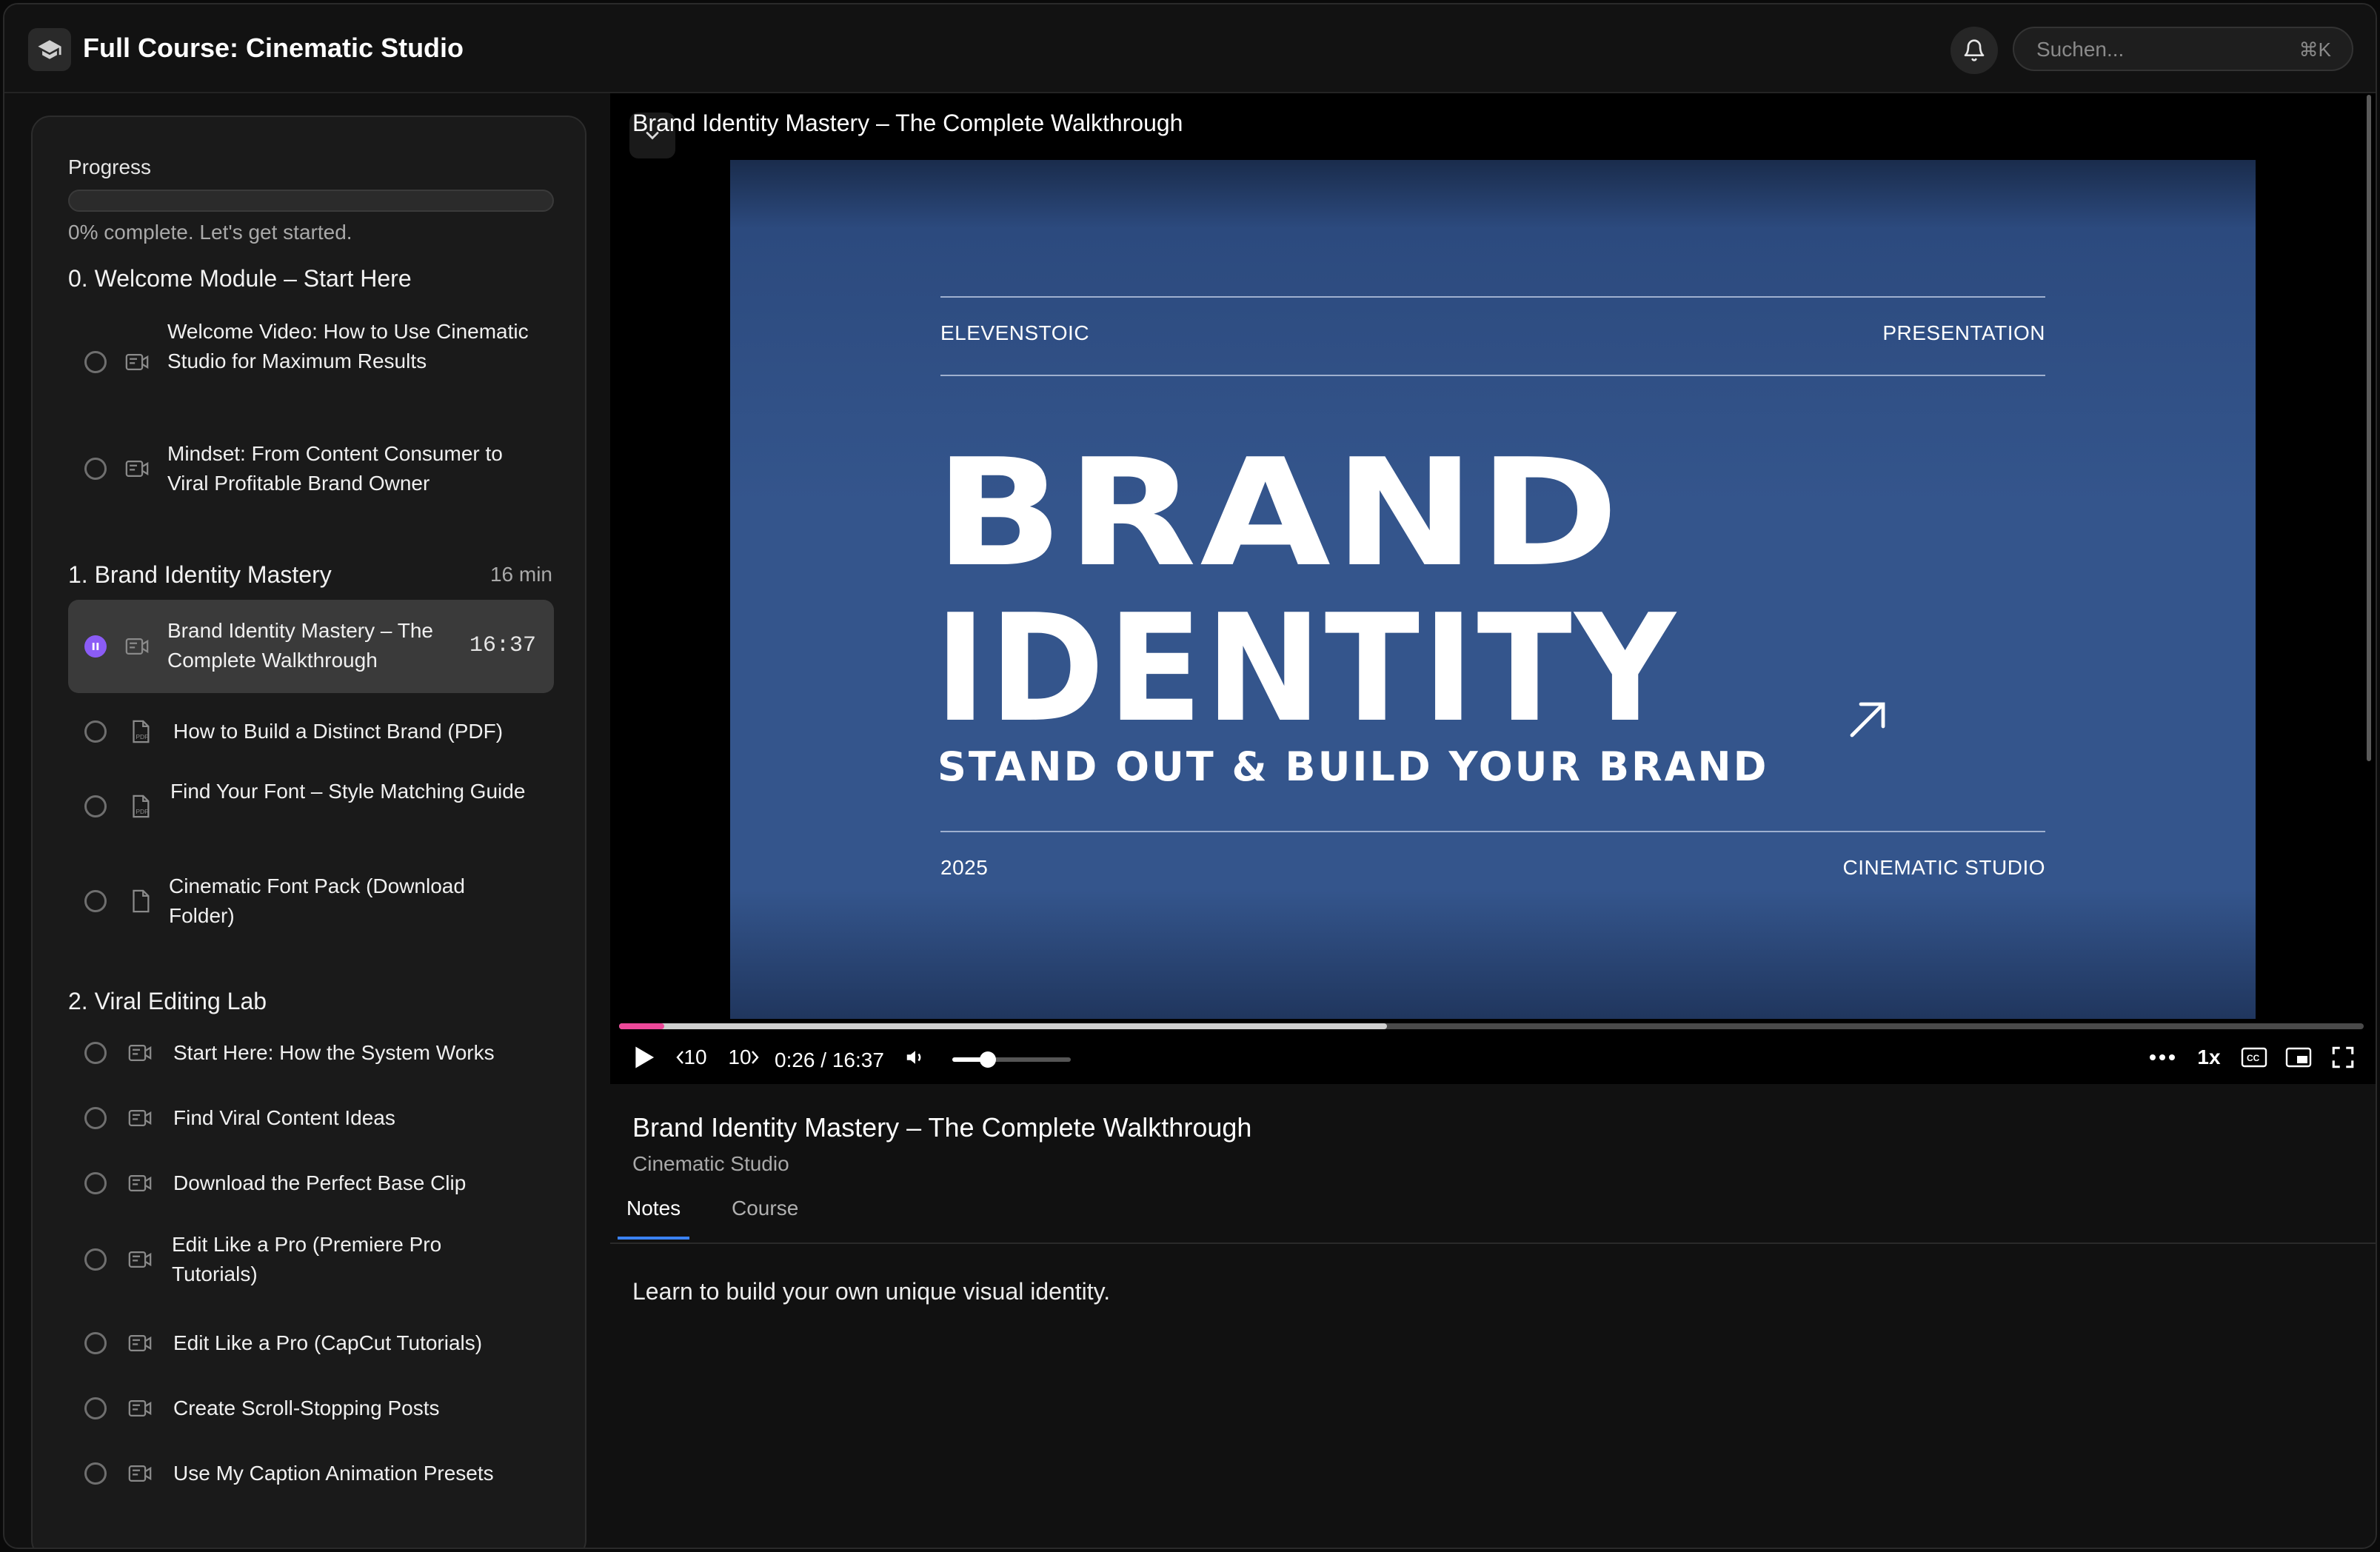 Image resolution: width=2380 pixels, height=1552 pixels. Describe the element at coordinates (2369, 428) in the screenshot. I see `scrollbar` at that location.